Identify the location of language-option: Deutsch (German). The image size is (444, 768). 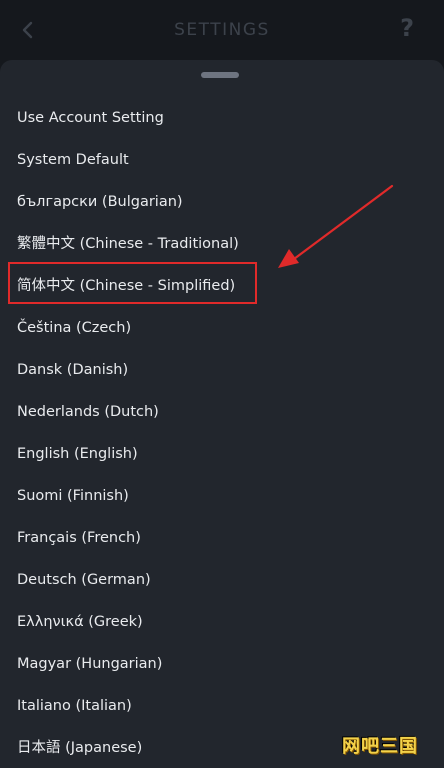
(222, 580).